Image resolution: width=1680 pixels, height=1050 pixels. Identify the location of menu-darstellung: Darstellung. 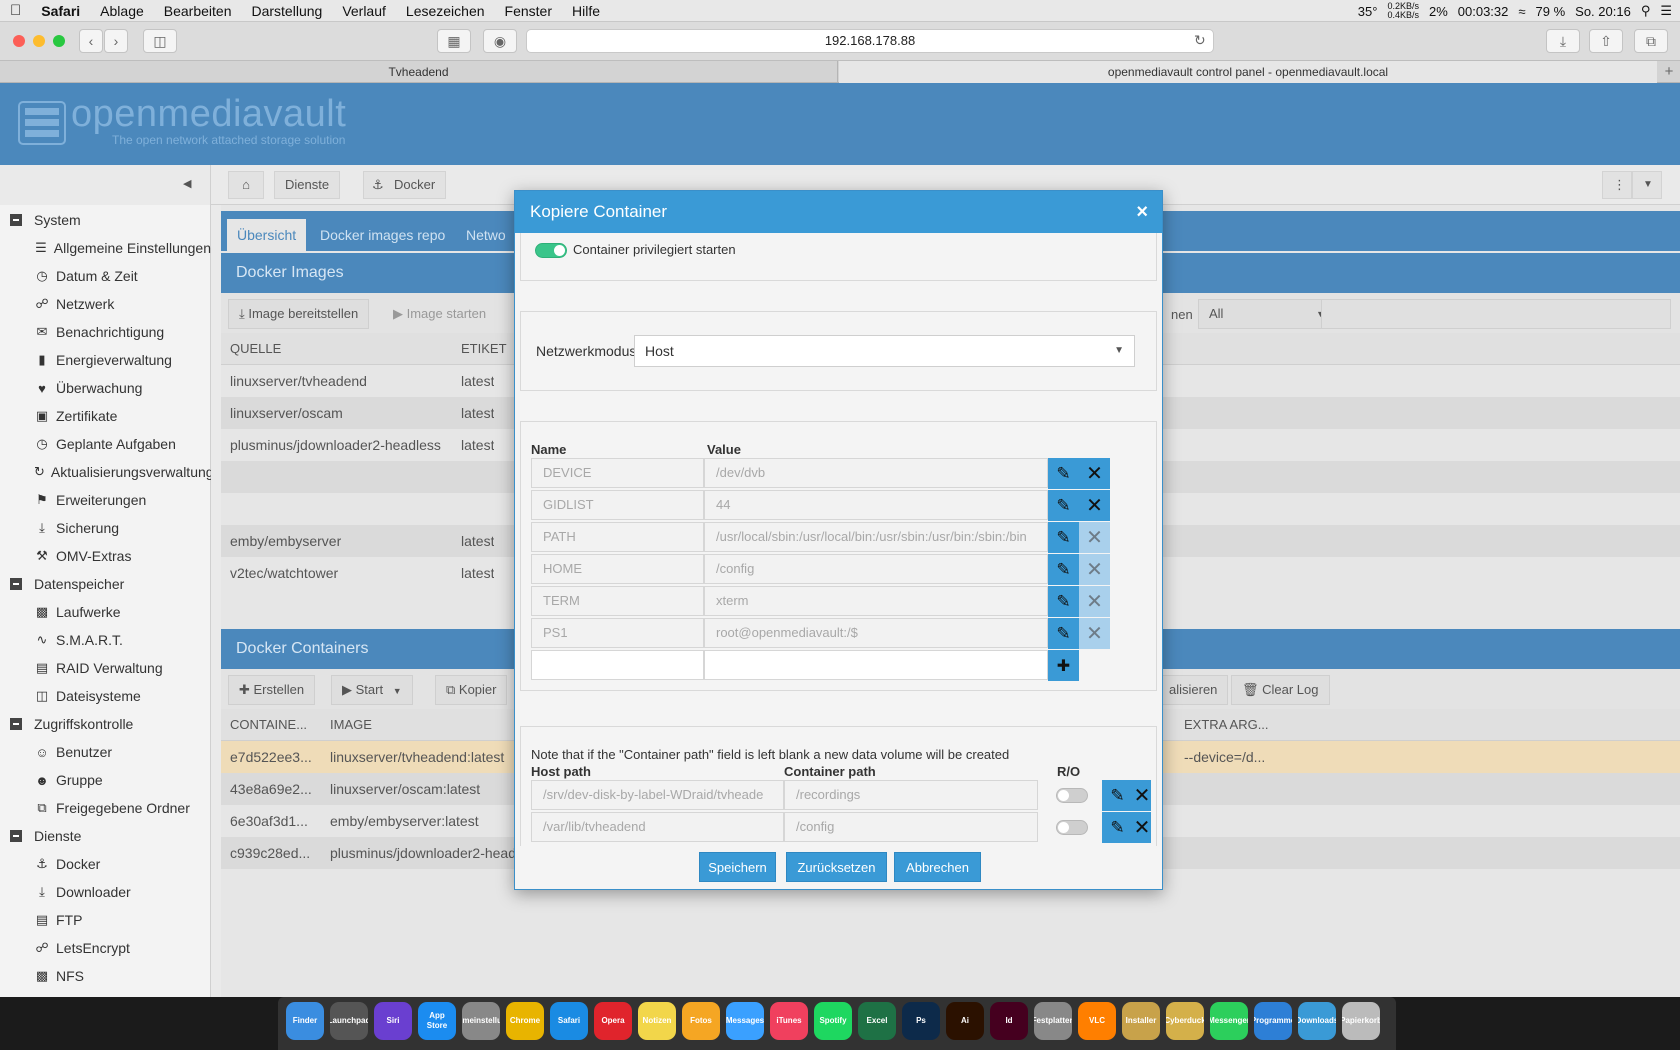
(286, 11).